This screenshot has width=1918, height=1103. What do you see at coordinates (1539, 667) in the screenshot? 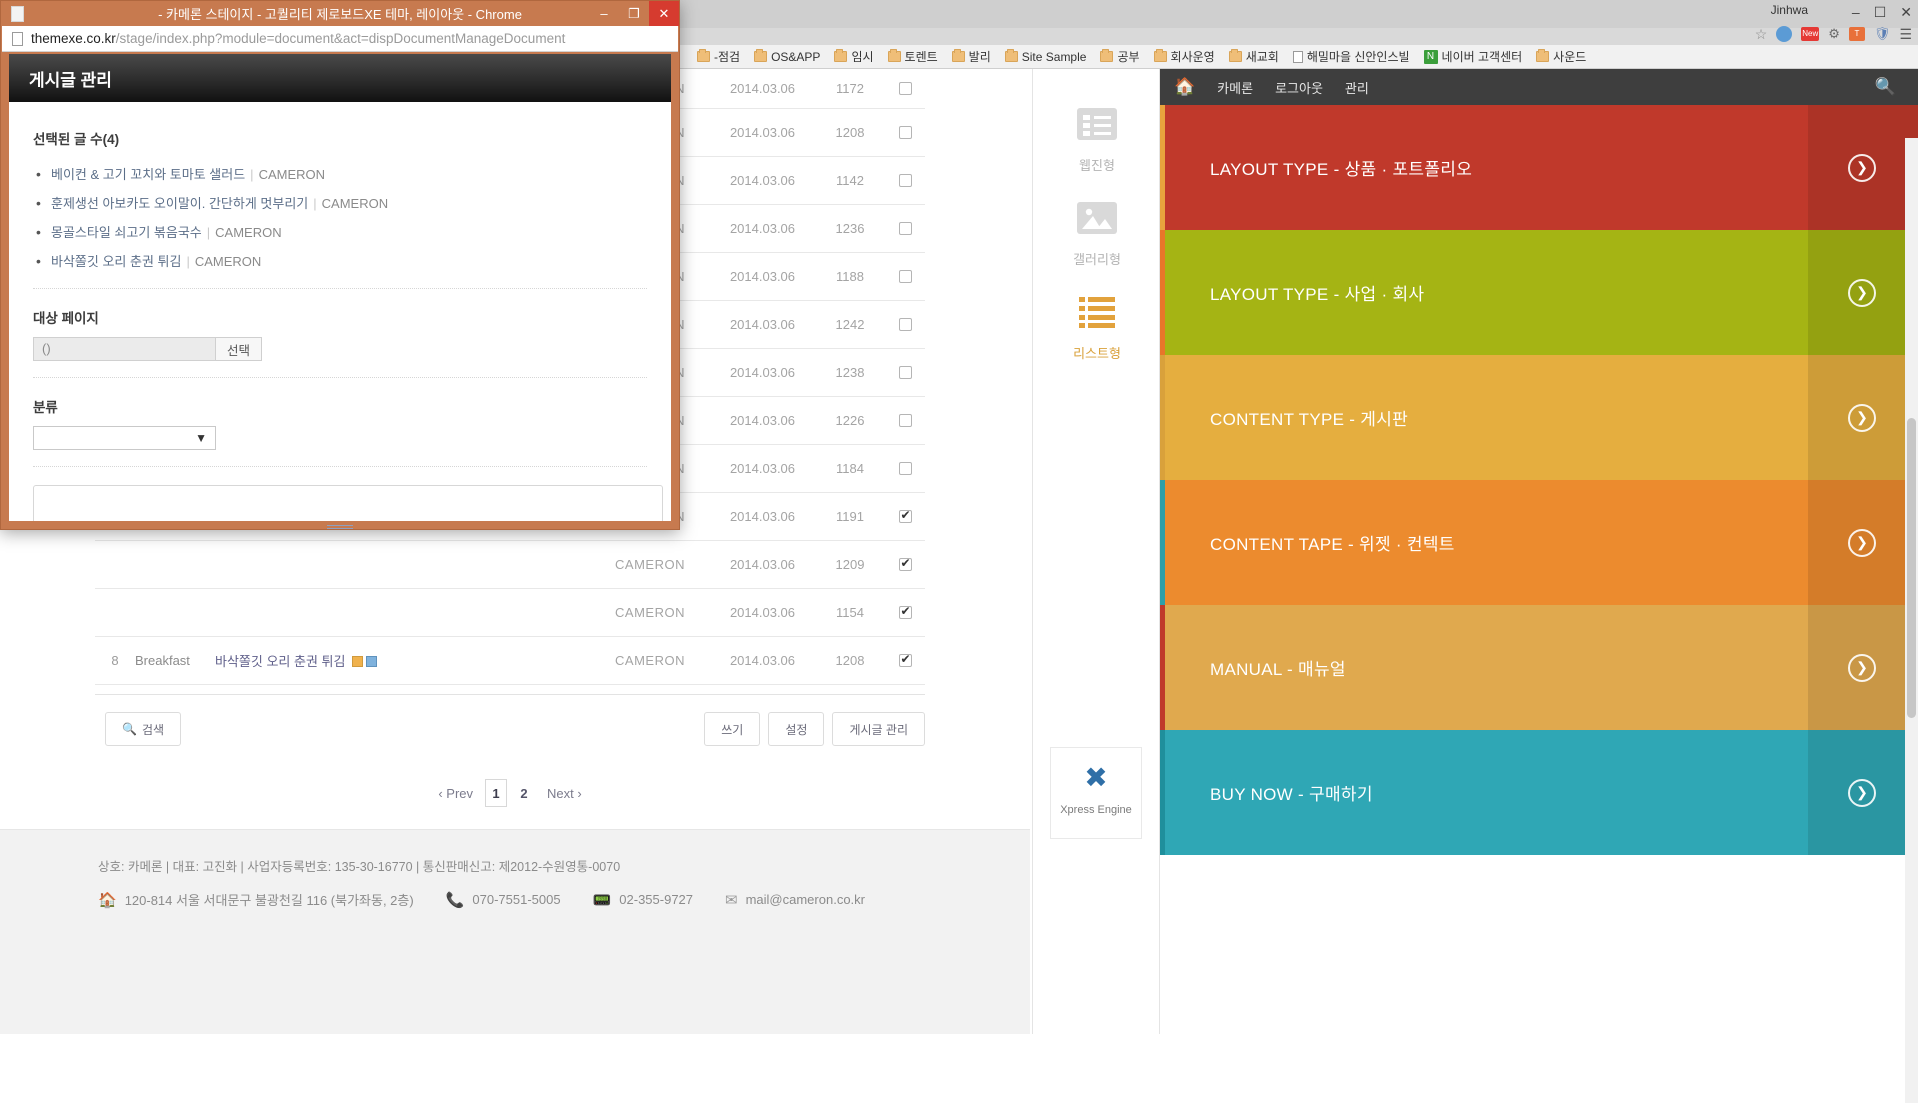
I see `promo-banner-manual: MANUAL - 매뉴얼 ❯` at bounding box center [1539, 667].